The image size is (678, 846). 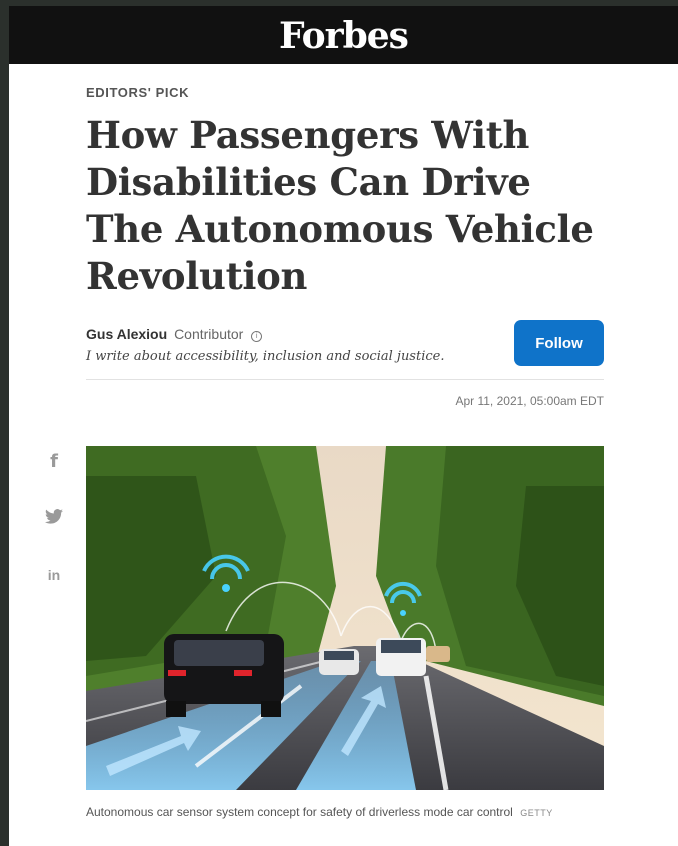 What do you see at coordinates (54, 519) in the screenshot?
I see `twitter-icon` at bounding box center [54, 519].